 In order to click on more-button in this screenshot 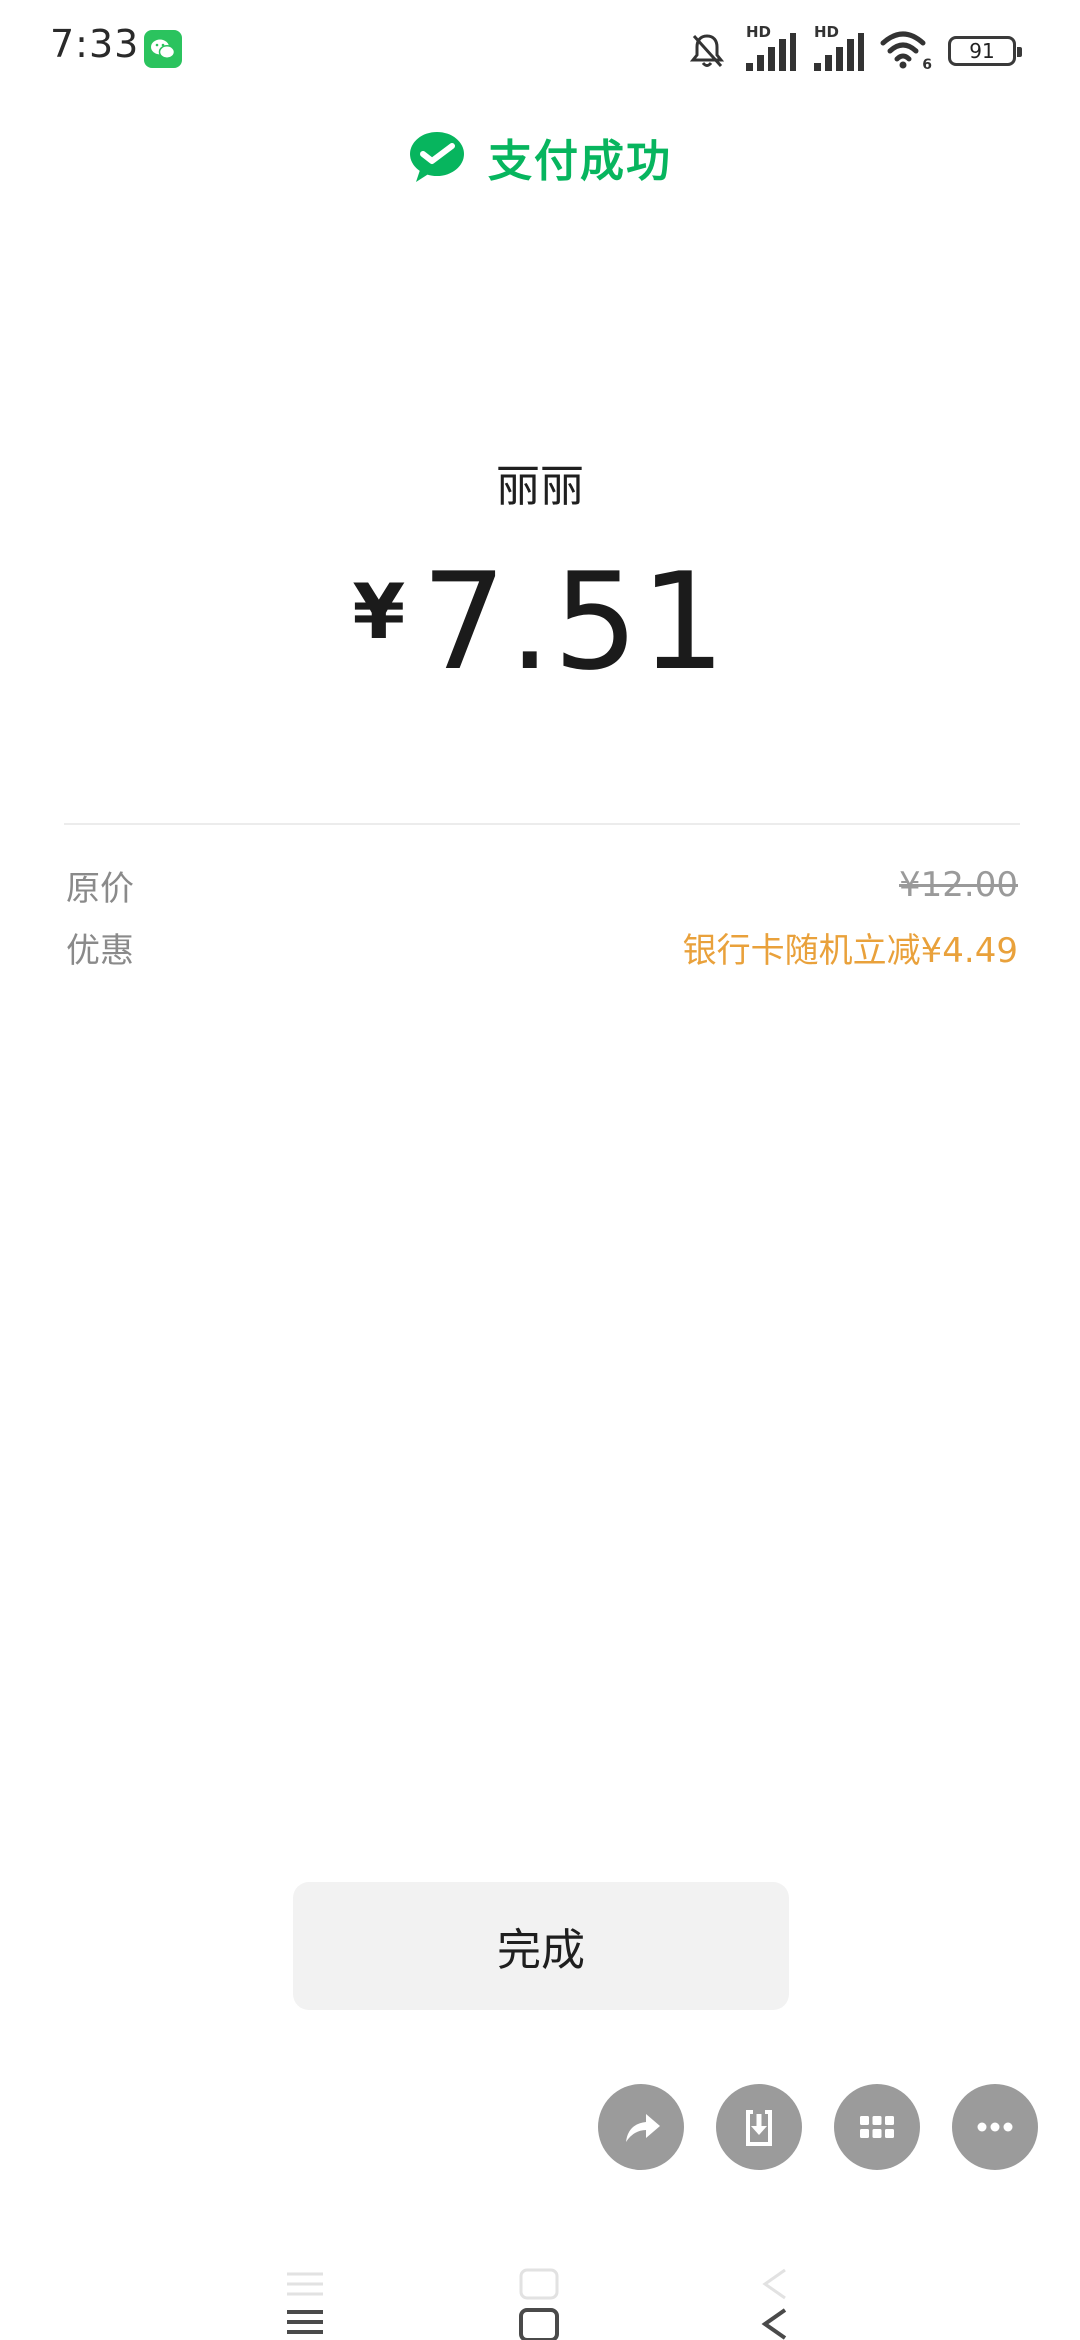, I will do `click(995, 2127)`.